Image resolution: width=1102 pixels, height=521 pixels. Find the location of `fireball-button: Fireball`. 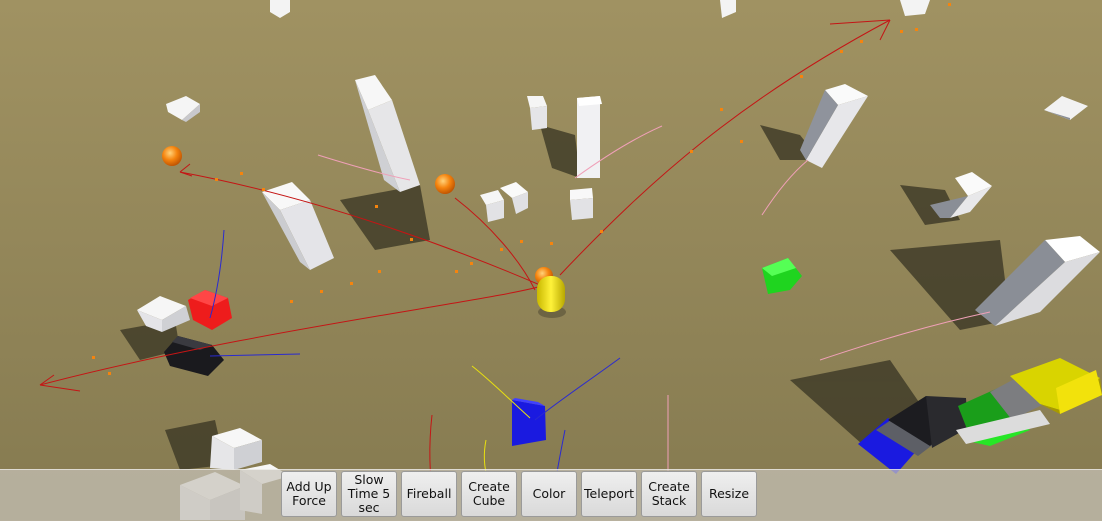

fireball-button: Fireball is located at coordinates (429, 494).